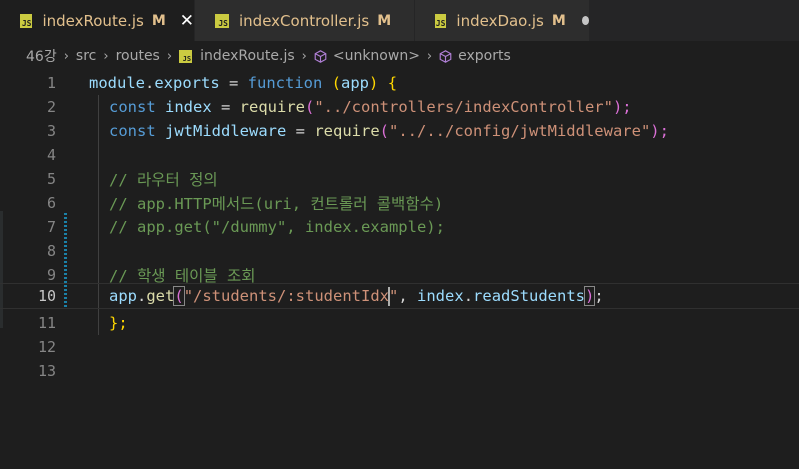 Image resolution: width=799 pixels, height=469 pixels. Describe the element at coordinates (93, 20) in the screenshot. I see `tab-label: indexRoute.js` at that location.